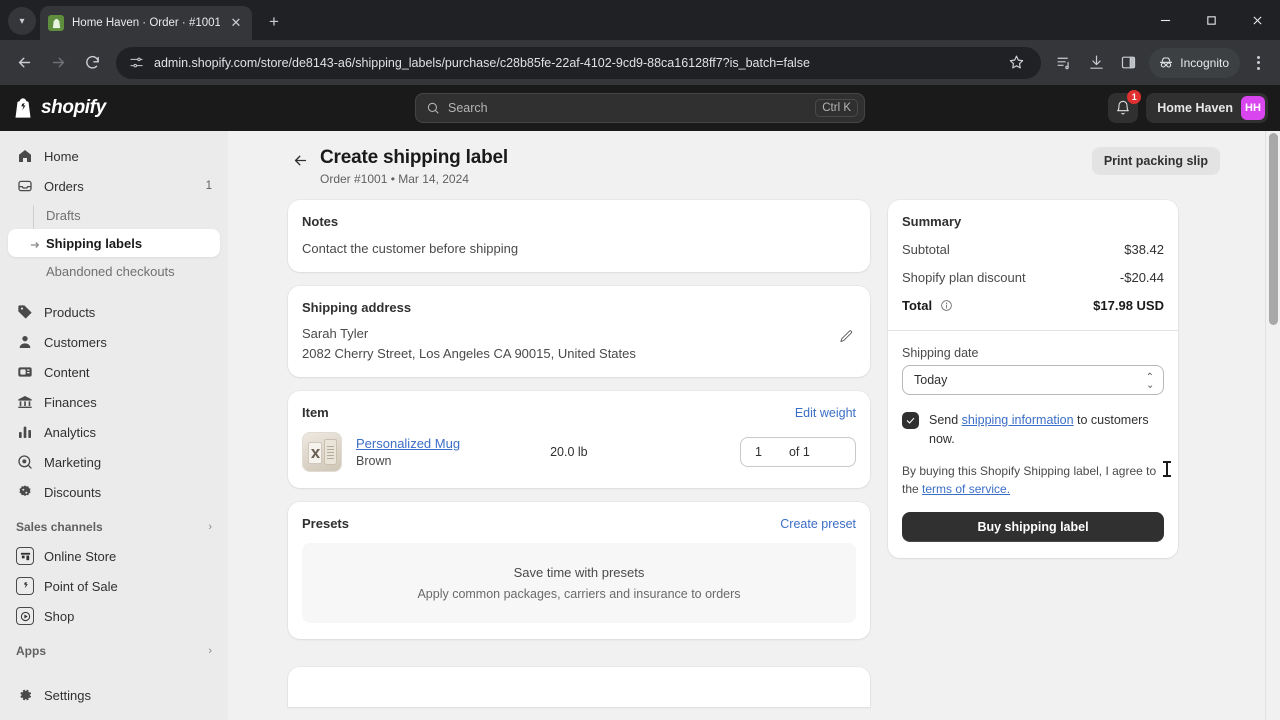  I want to click on megaphone-target-icon, so click(25, 462).